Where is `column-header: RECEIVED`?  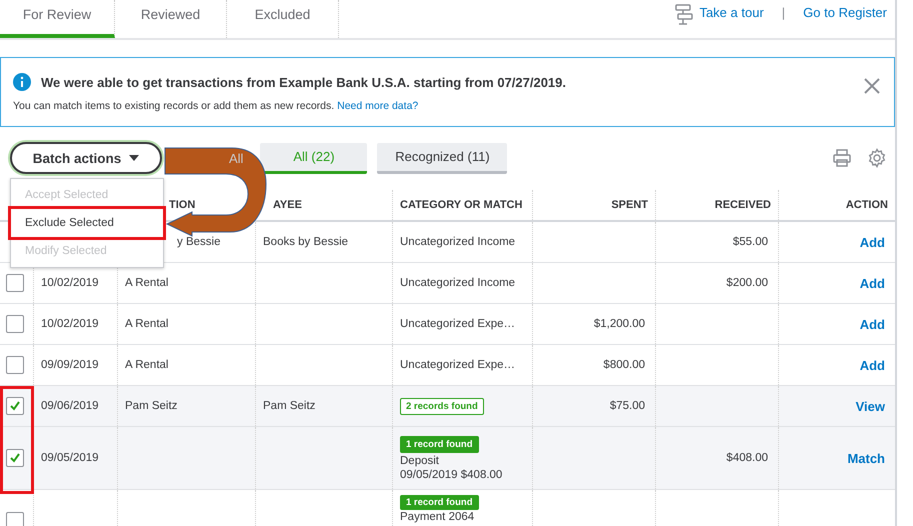 column-header: RECEIVED is located at coordinates (742, 205).